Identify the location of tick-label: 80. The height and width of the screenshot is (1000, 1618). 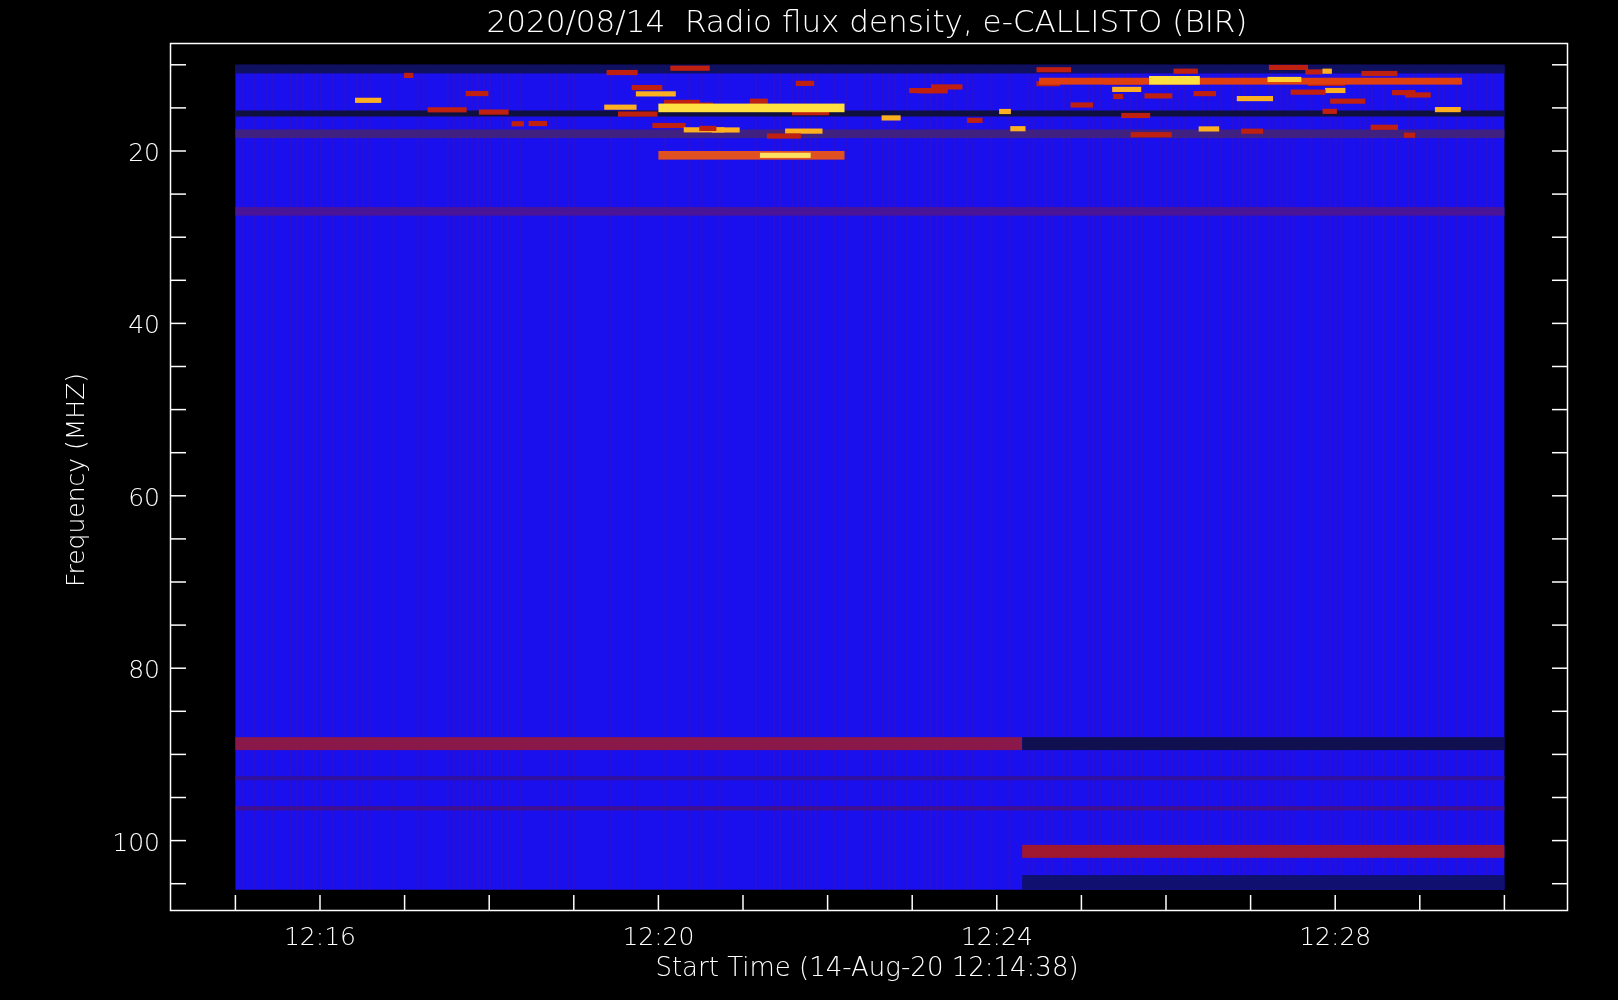
(144, 670).